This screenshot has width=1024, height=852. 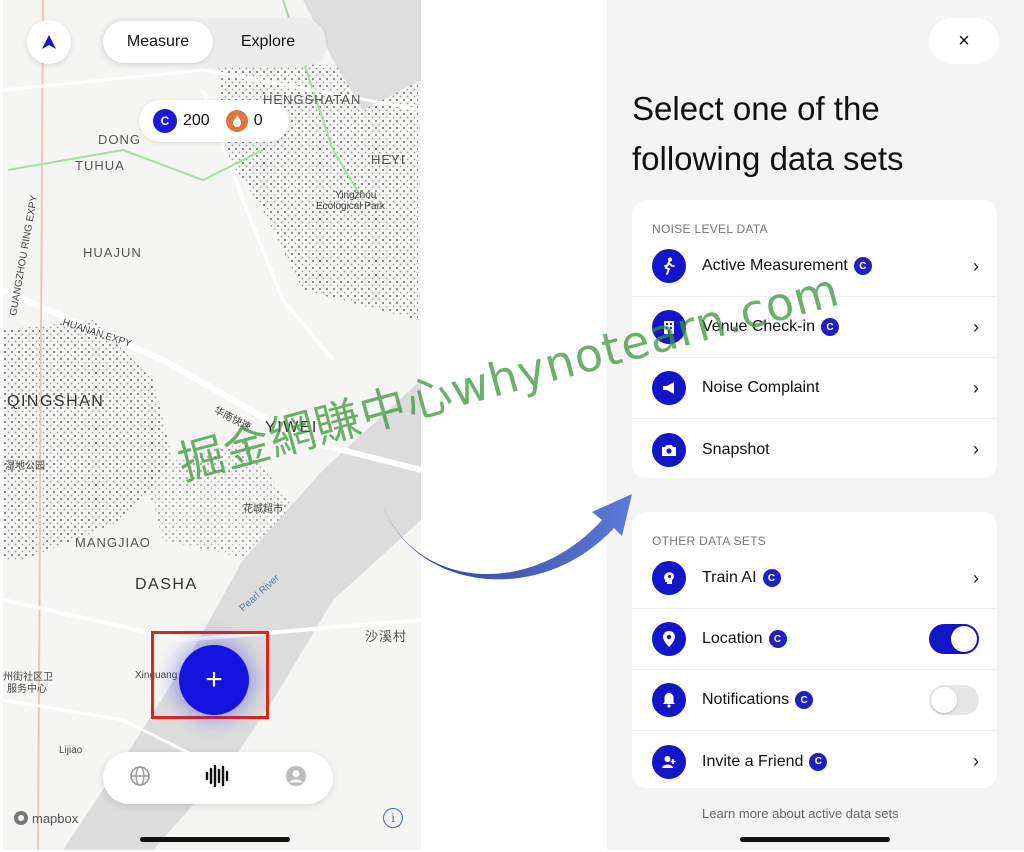 What do you see at coordinates (746, 699) in the screenshot?
I see `row-label: Notifications` at bounding box center [746, 699].